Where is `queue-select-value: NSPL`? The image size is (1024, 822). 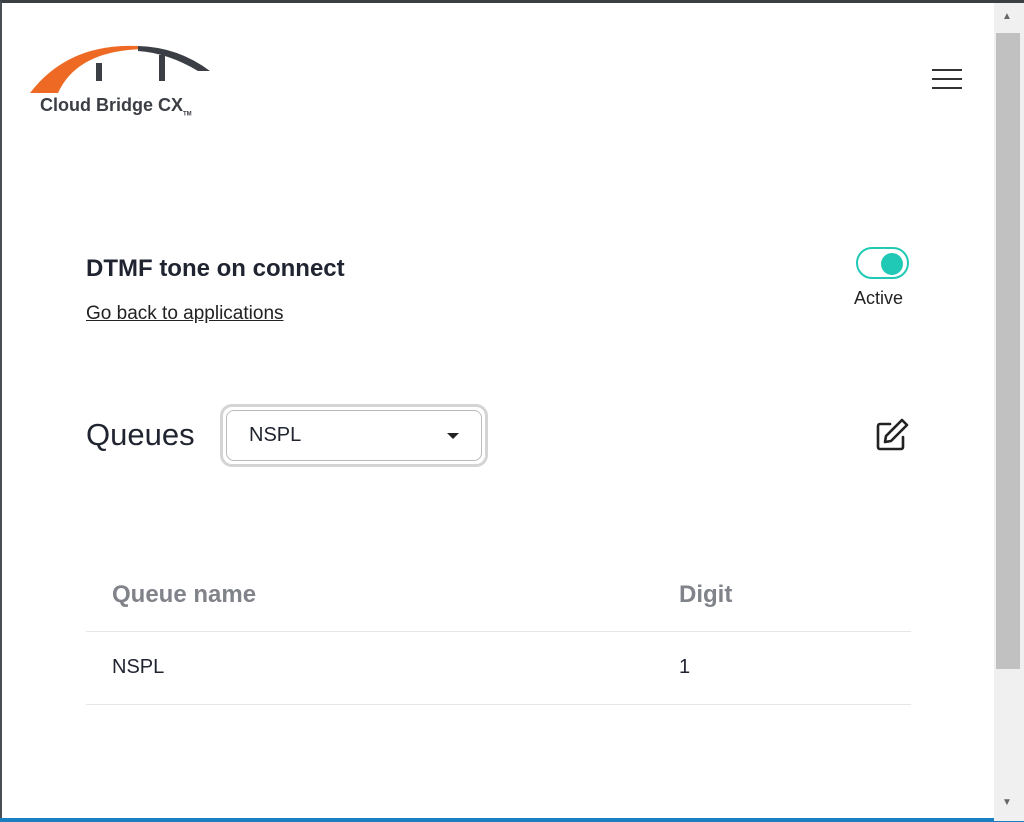 queue-select-value: NSPL is located at coordinates (275, 435).